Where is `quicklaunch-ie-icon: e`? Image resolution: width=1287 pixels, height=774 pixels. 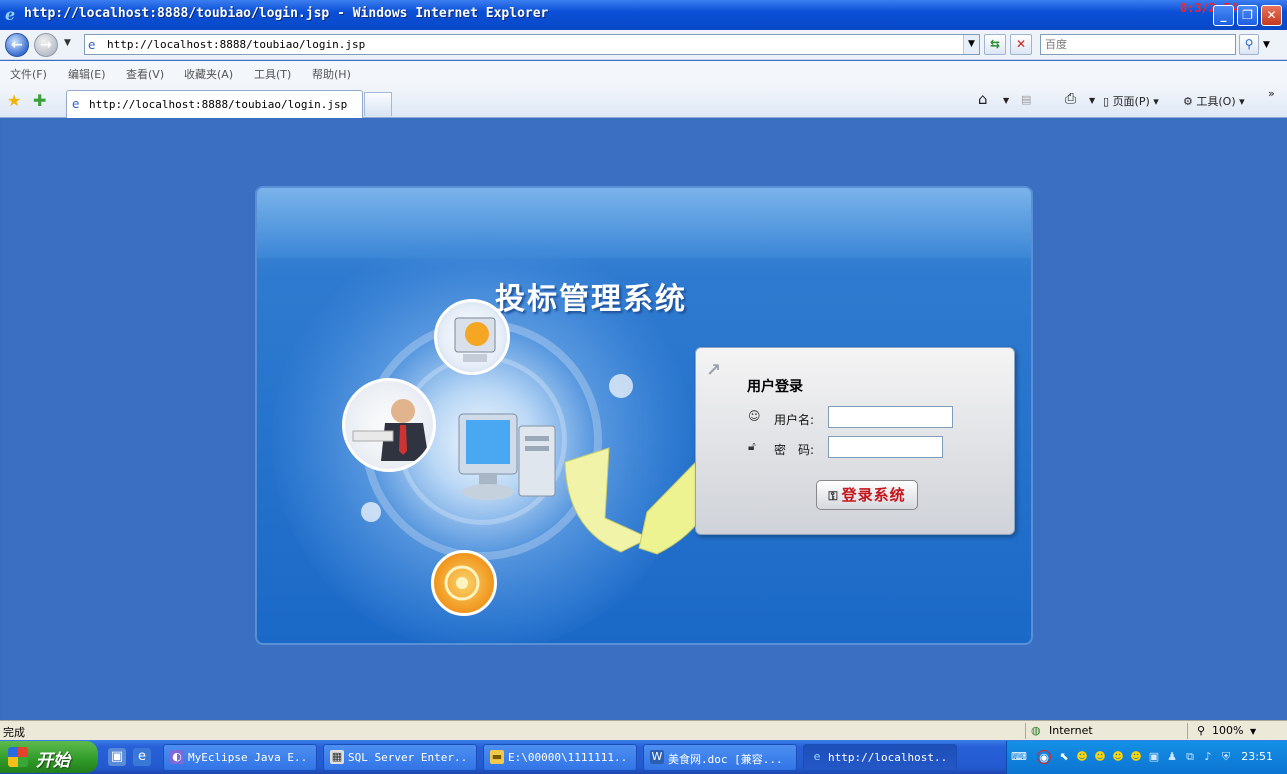 quicklaunch-ie-icon: e is located at coordinates (142, 757).